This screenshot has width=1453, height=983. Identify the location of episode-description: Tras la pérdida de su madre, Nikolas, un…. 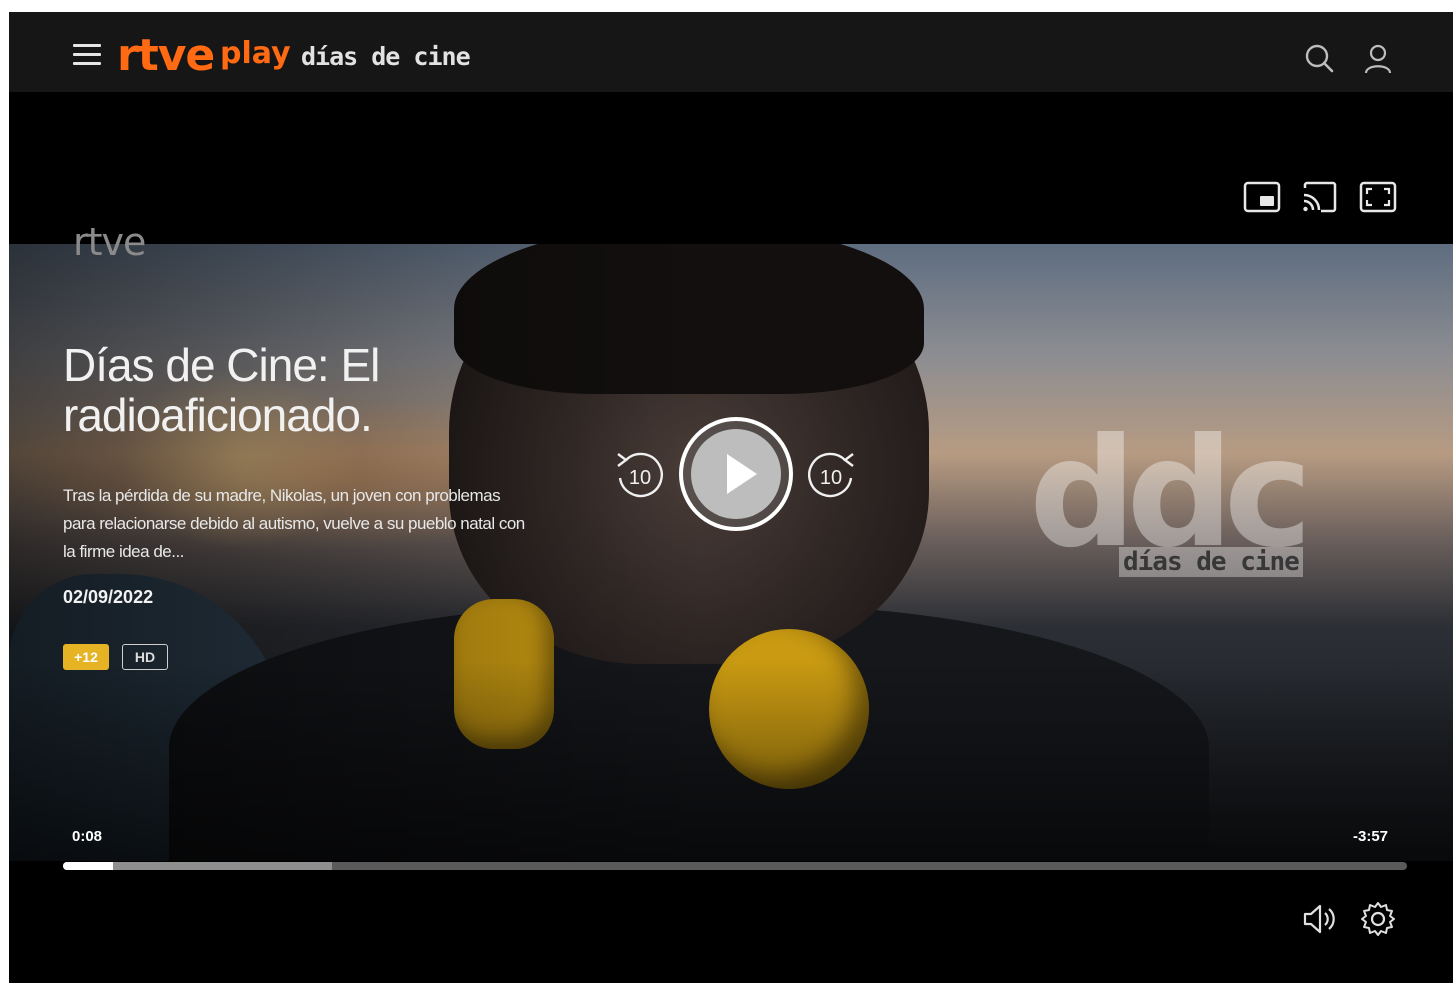
(294, 523).